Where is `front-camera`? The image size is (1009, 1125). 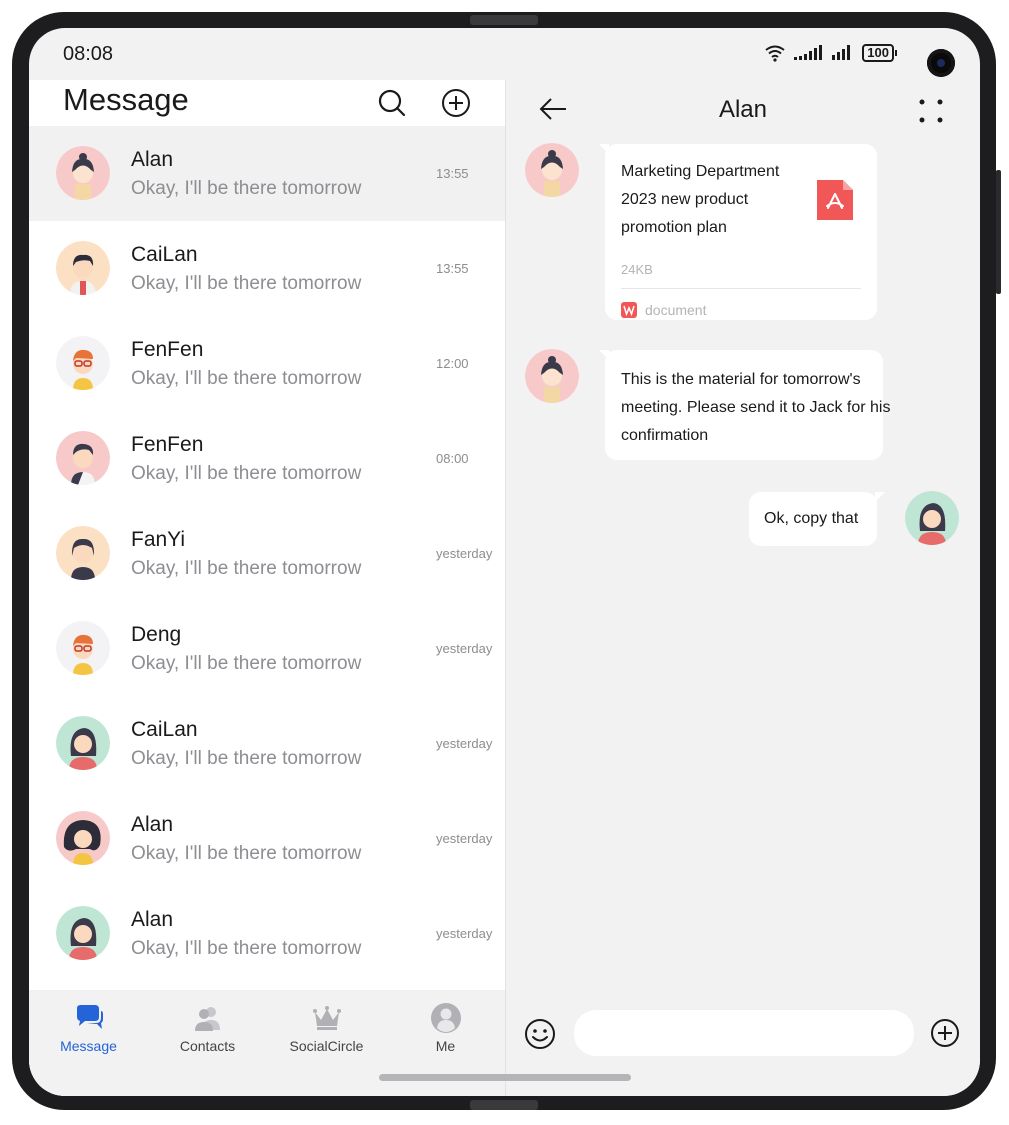
front-camera is located at coordinates (941, 63).